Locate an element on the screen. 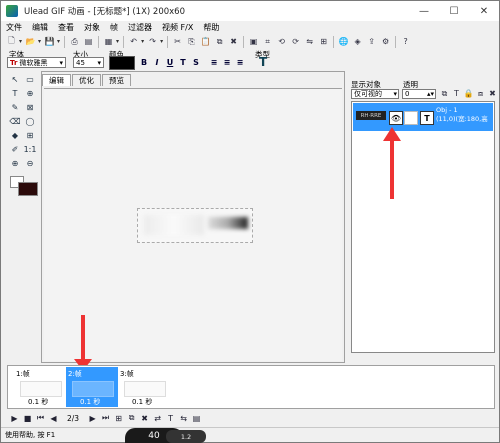 The width and height of the screenshot is (500, 443). align-right-icon: ≡ is located at coordinates (240, 62).